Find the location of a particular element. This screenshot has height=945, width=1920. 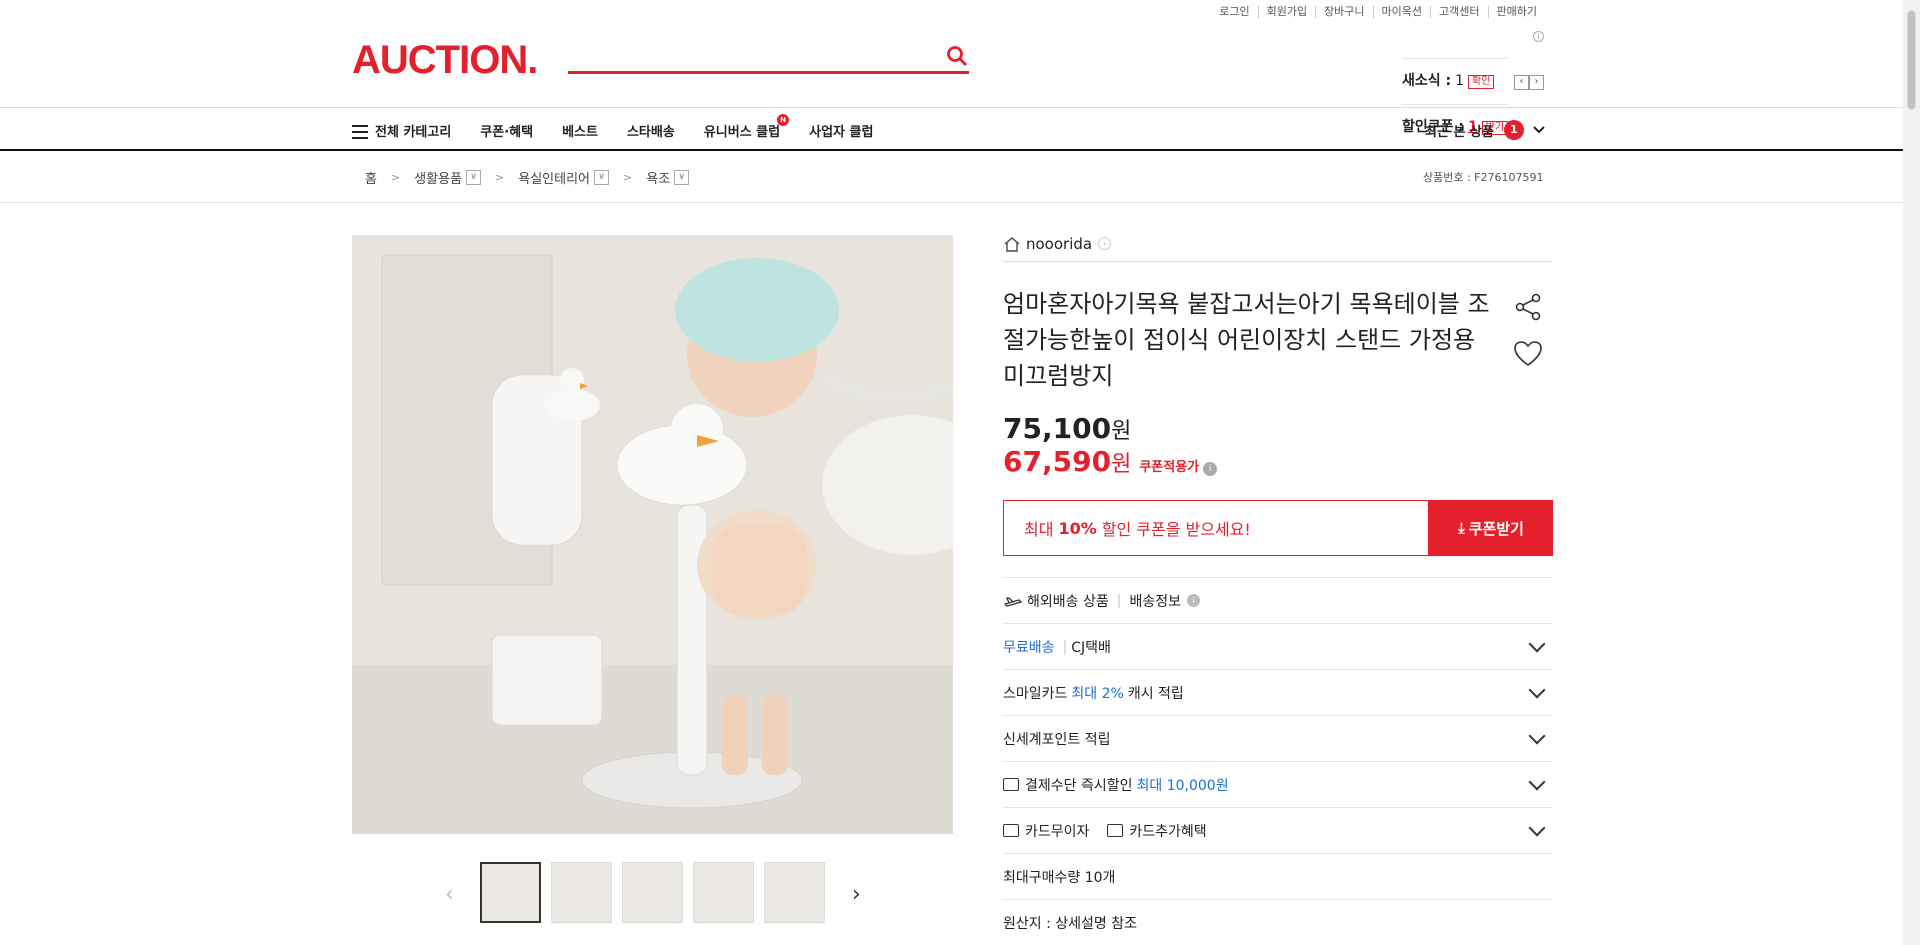

coupon-msg-text: 할인 쿠폰을 받으세요! is located at coordinates (1176, 529).